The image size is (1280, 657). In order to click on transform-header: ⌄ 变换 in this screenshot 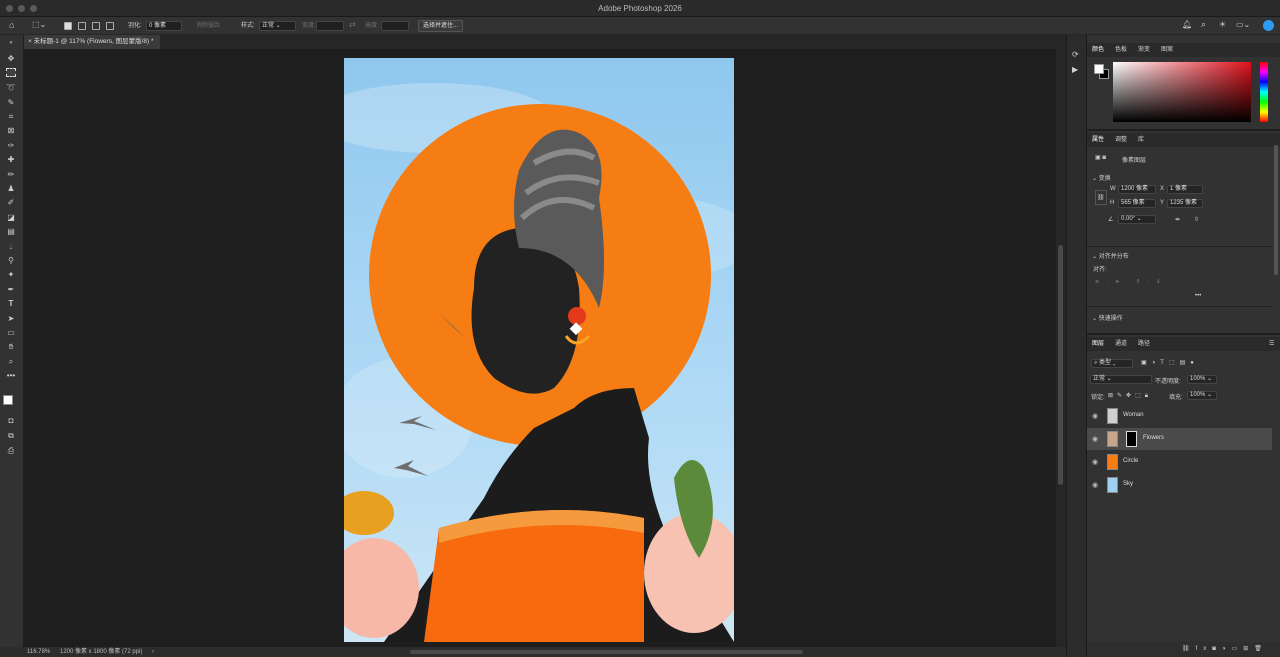, I will do `click(1101, 177)`.